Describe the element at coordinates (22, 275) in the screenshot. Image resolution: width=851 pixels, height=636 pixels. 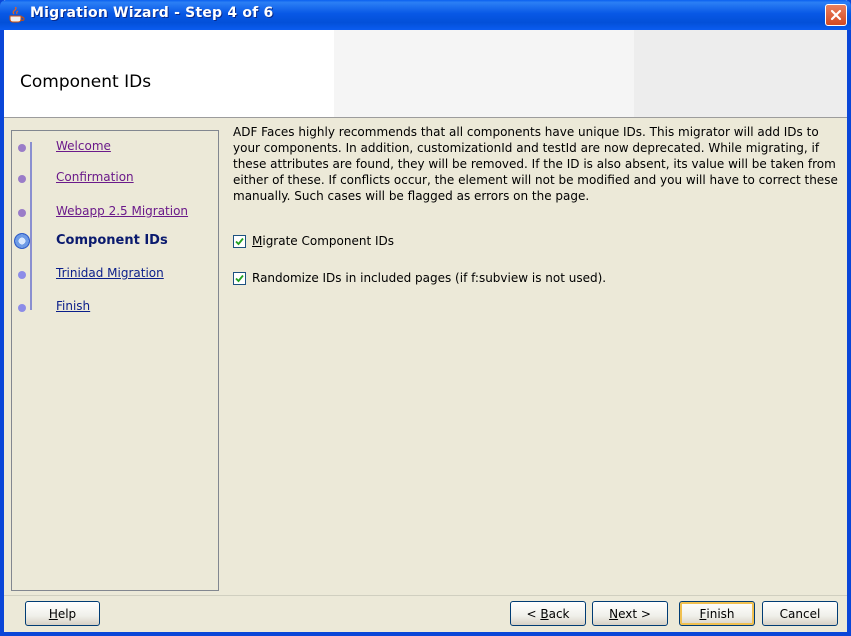
I see `step-dot-trinidad-icon` at that location.